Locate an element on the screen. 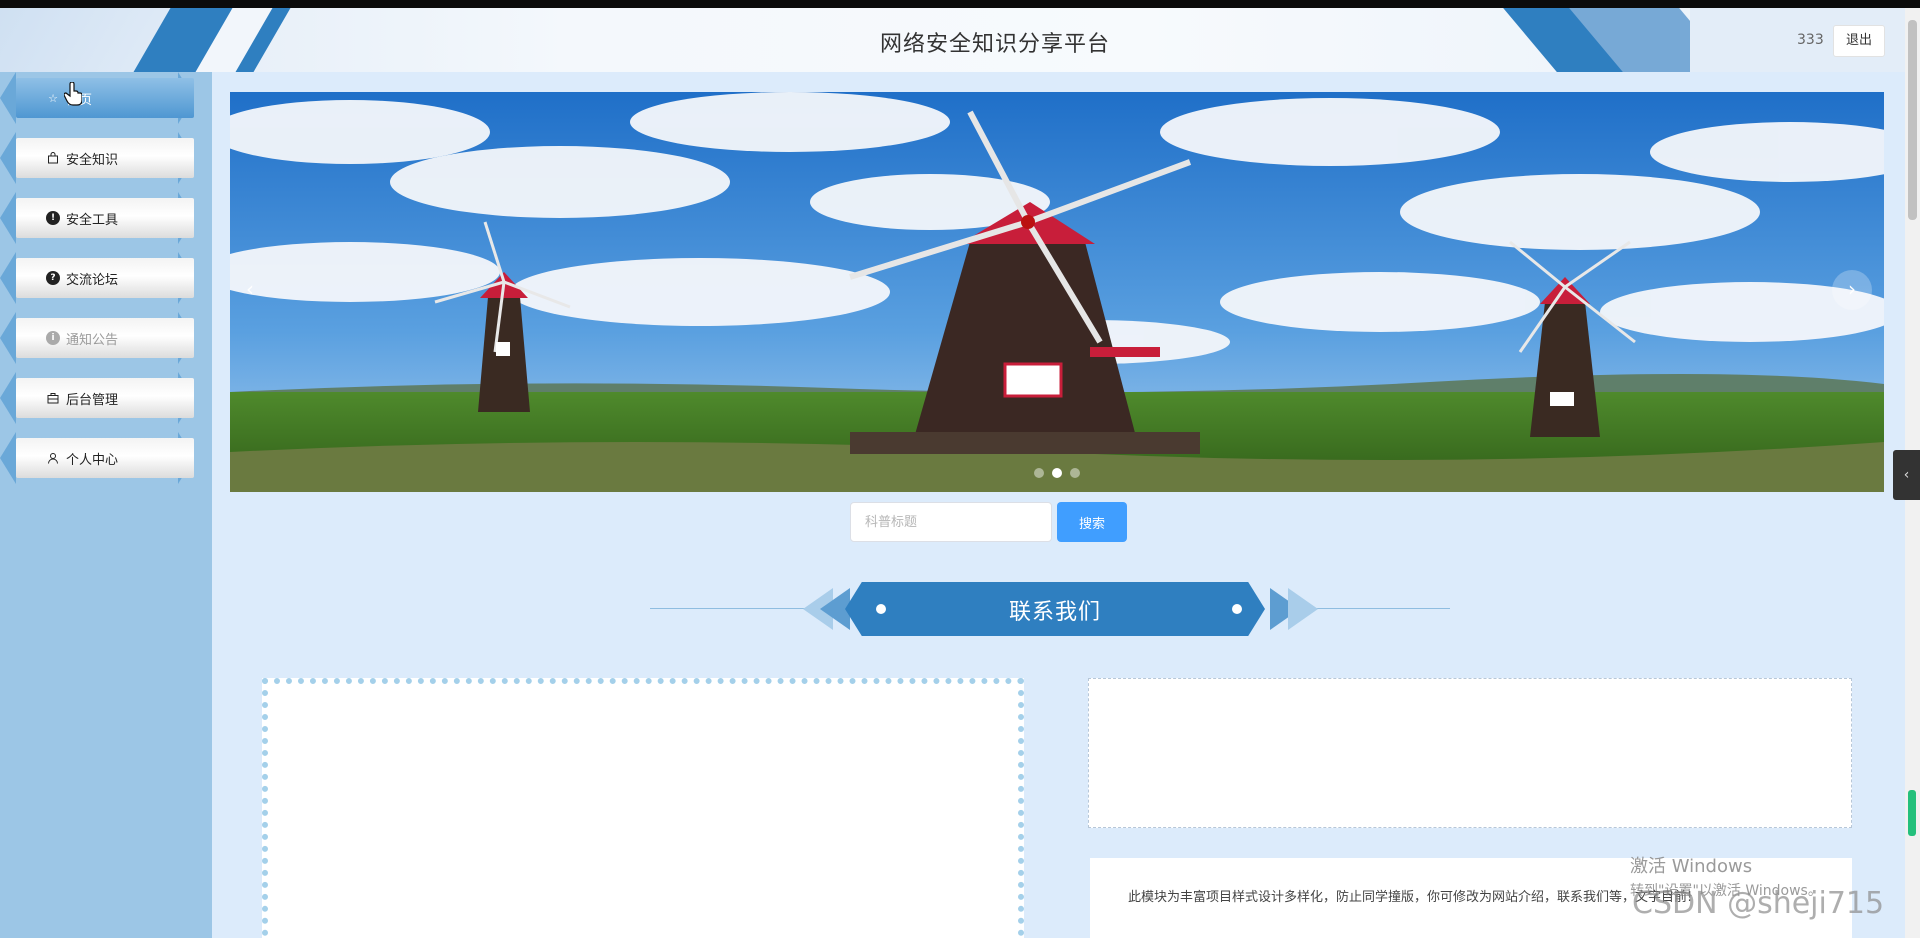 The height and width of the screenshot is (938, 1920). sidebar-item-home: ☆ 首页 is located at coordinates (106, 98).